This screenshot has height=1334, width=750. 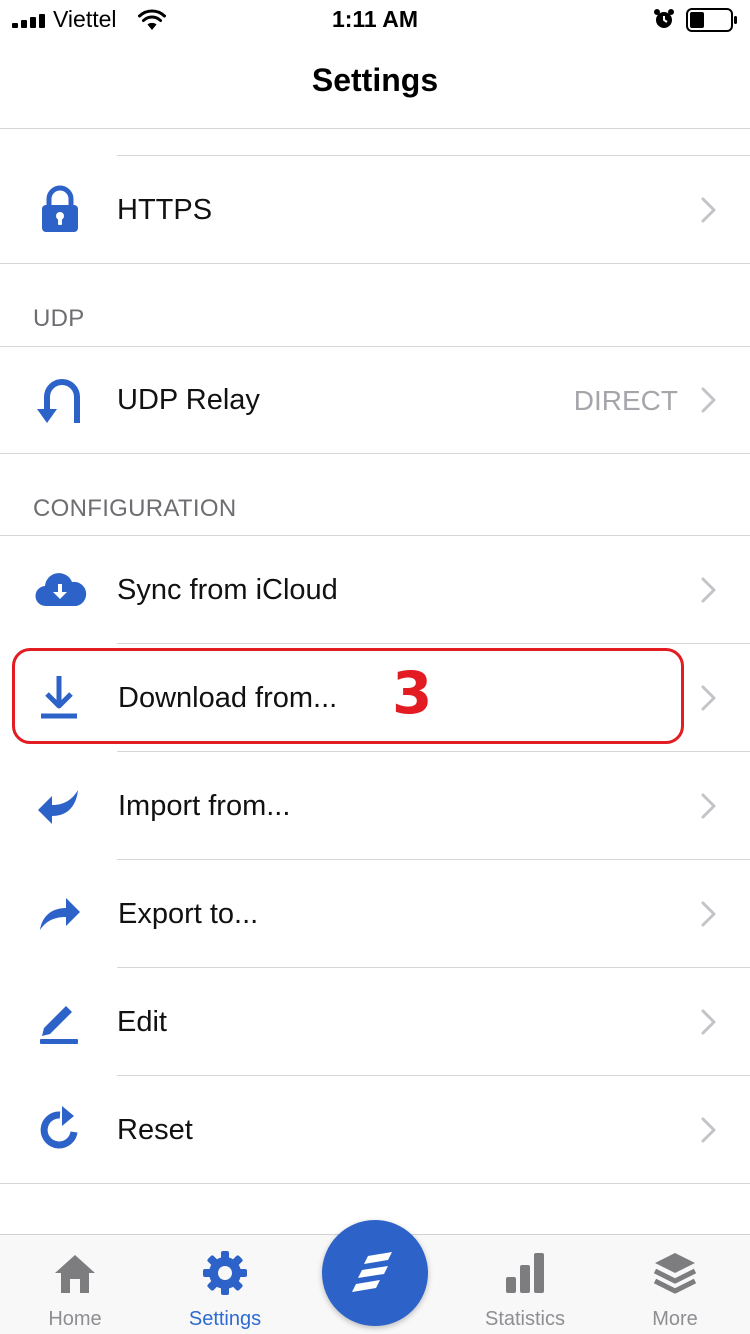 I want to click on status-time: 1:11 AM, so click(x=375, y=19).